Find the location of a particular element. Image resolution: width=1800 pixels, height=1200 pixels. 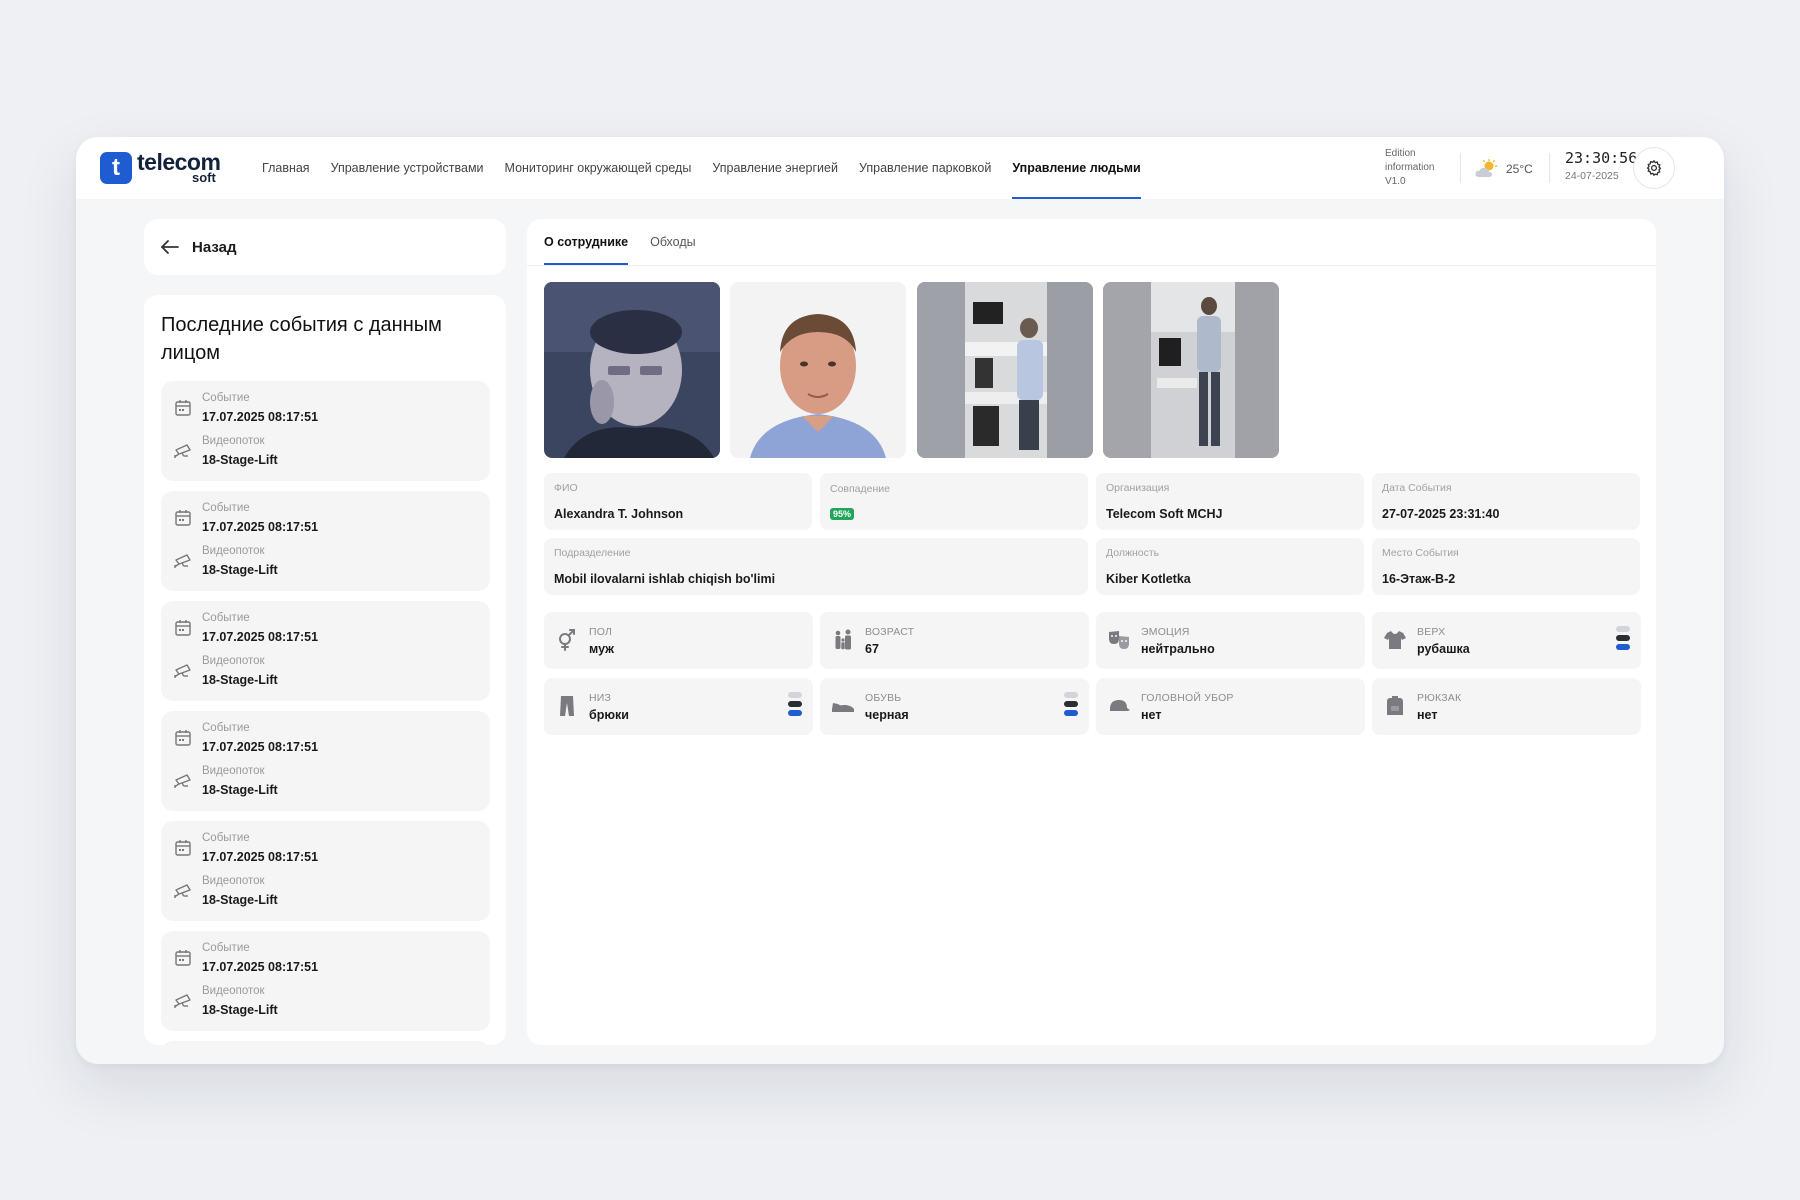

weather-widget: 25°C is located at coordinates (1503, 169).